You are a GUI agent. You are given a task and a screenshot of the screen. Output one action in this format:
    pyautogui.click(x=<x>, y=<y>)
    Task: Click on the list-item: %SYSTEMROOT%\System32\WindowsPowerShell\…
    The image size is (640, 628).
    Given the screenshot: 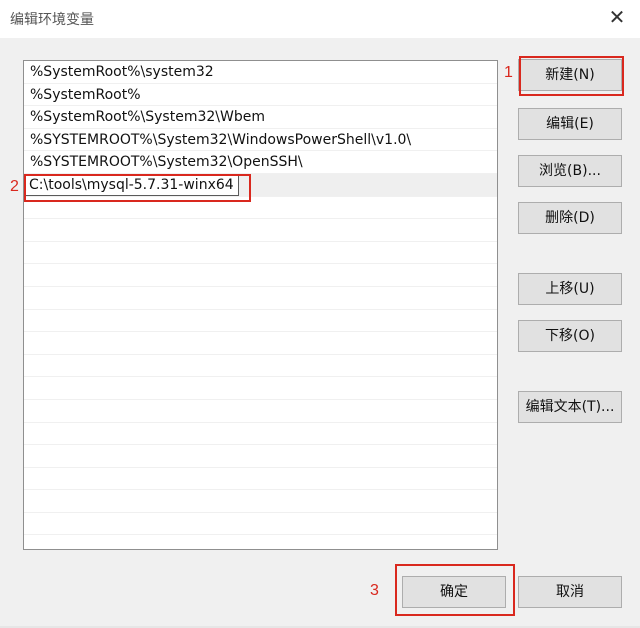 What is the action you would take?
    pyautogui.click(x=260, y=140)
    